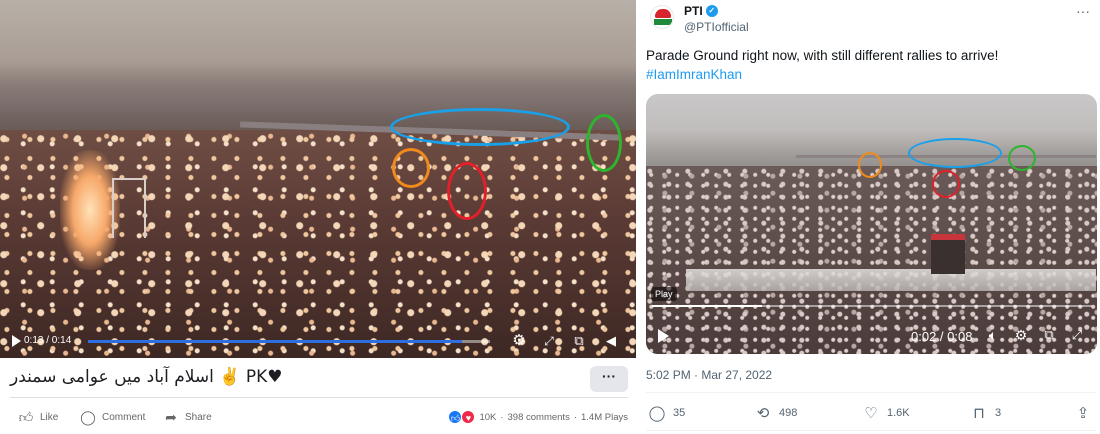 The image size is (1100, 434). What do you see at coordinates (38, 417) in the screenshot?
I see `like-button: 👍︎ Like` at bounding box center [38, 417].